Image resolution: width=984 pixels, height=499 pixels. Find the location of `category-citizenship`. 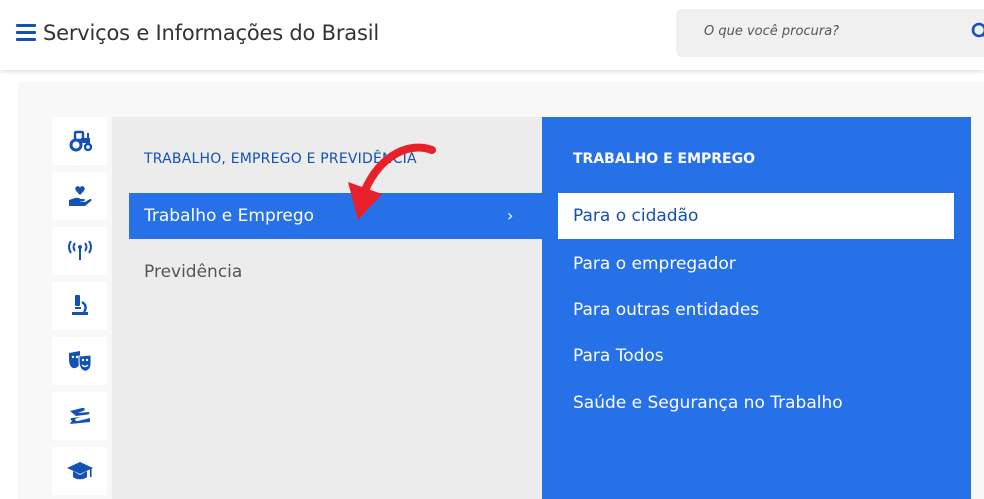

category-citizenship is located at coordinates (79, 416).